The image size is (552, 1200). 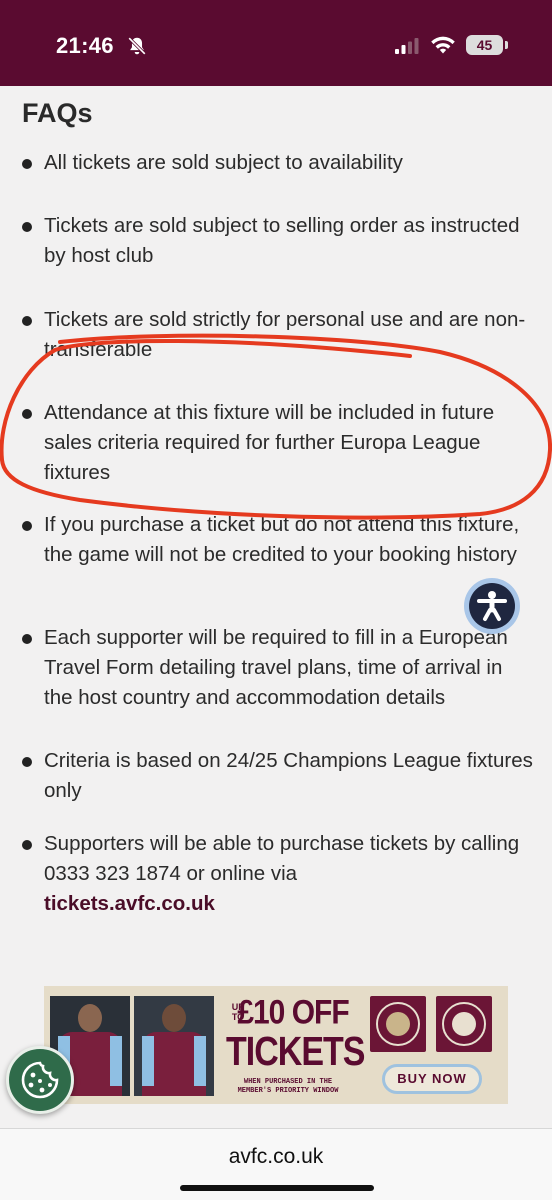 I want to click on battery-cap, so click(x=506, y=45).